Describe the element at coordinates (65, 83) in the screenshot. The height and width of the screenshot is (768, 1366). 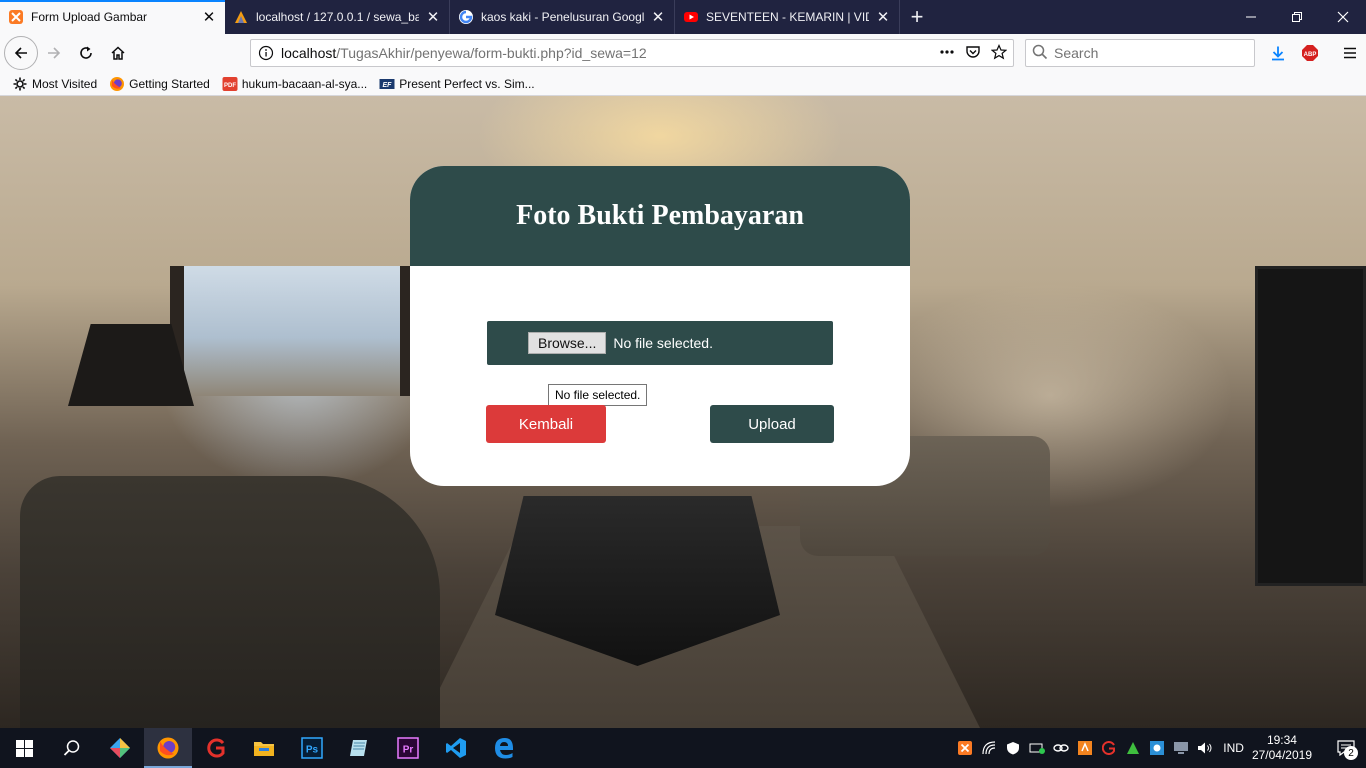
I see `bookmark-label: Most Visited` at that location.